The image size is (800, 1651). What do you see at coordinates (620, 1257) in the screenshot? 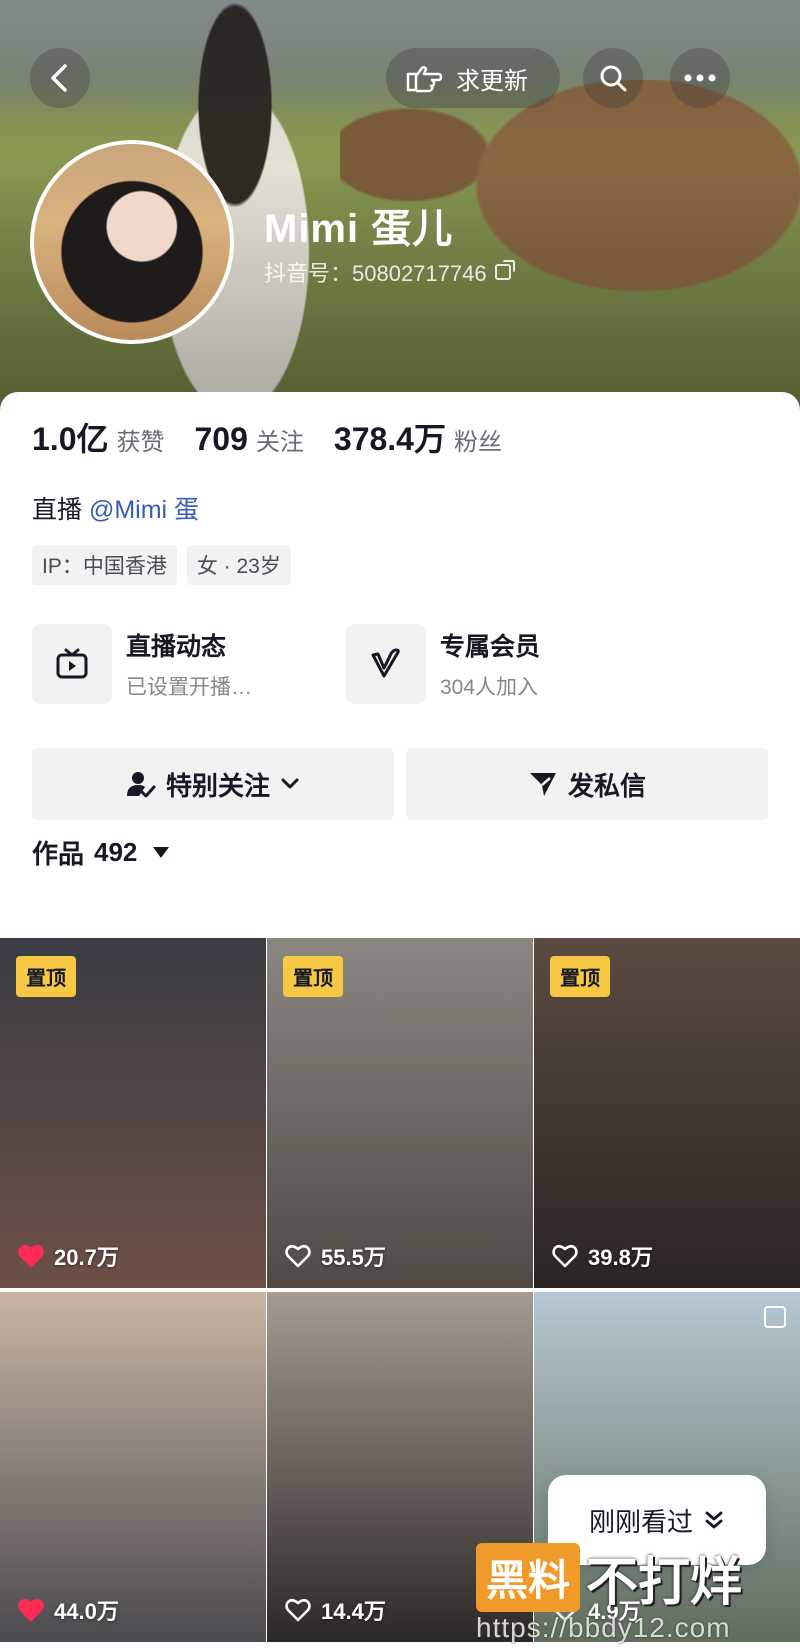
I see `like-count-text: 39.8万` at bounding box center [620, 1257].